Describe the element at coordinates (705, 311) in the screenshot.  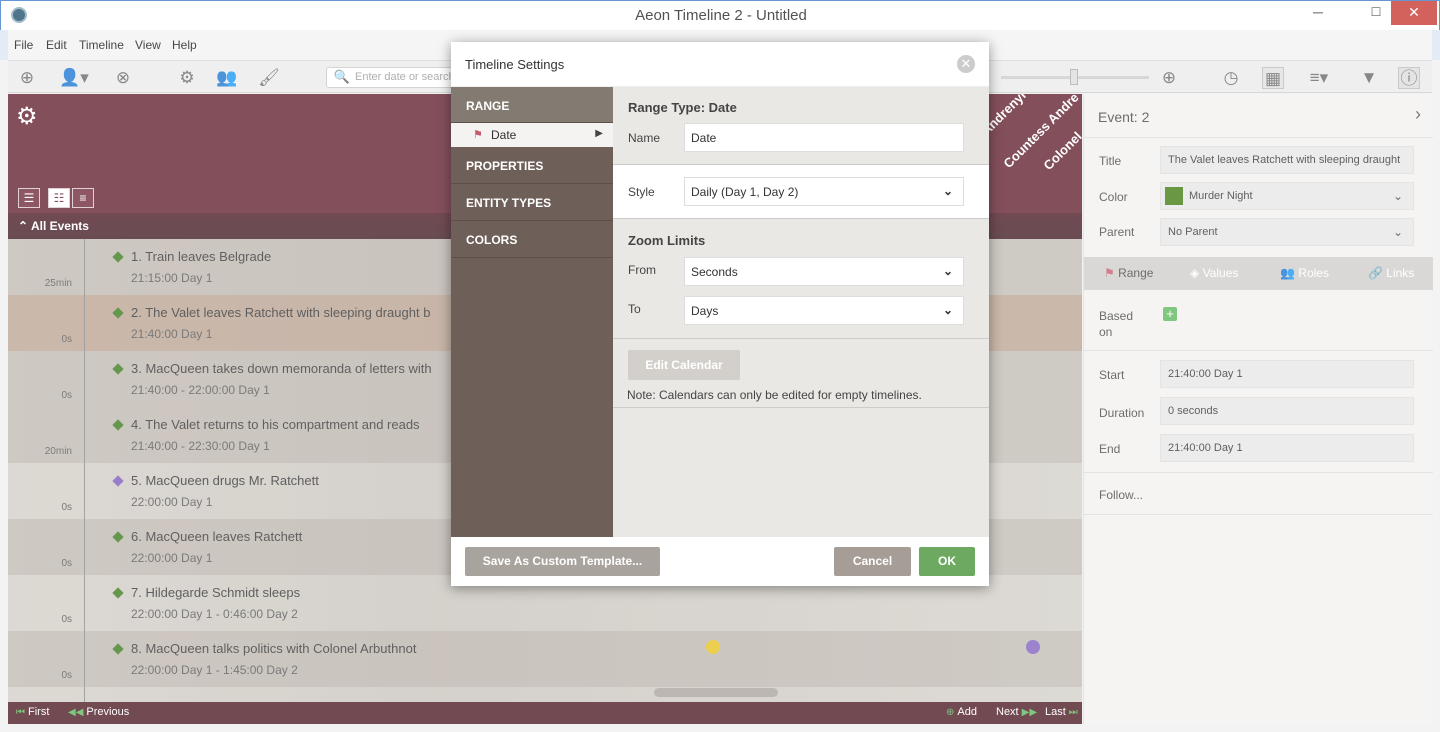
I see `to-value: Days` at that location.